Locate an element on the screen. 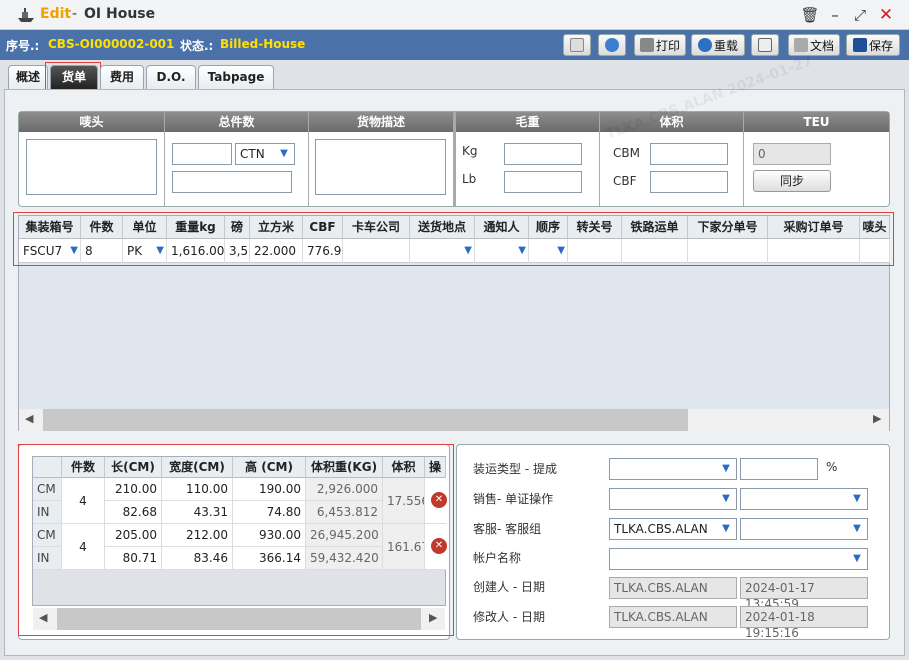  dims-cell: 6,453.812 is located at coordinates (344, 512).